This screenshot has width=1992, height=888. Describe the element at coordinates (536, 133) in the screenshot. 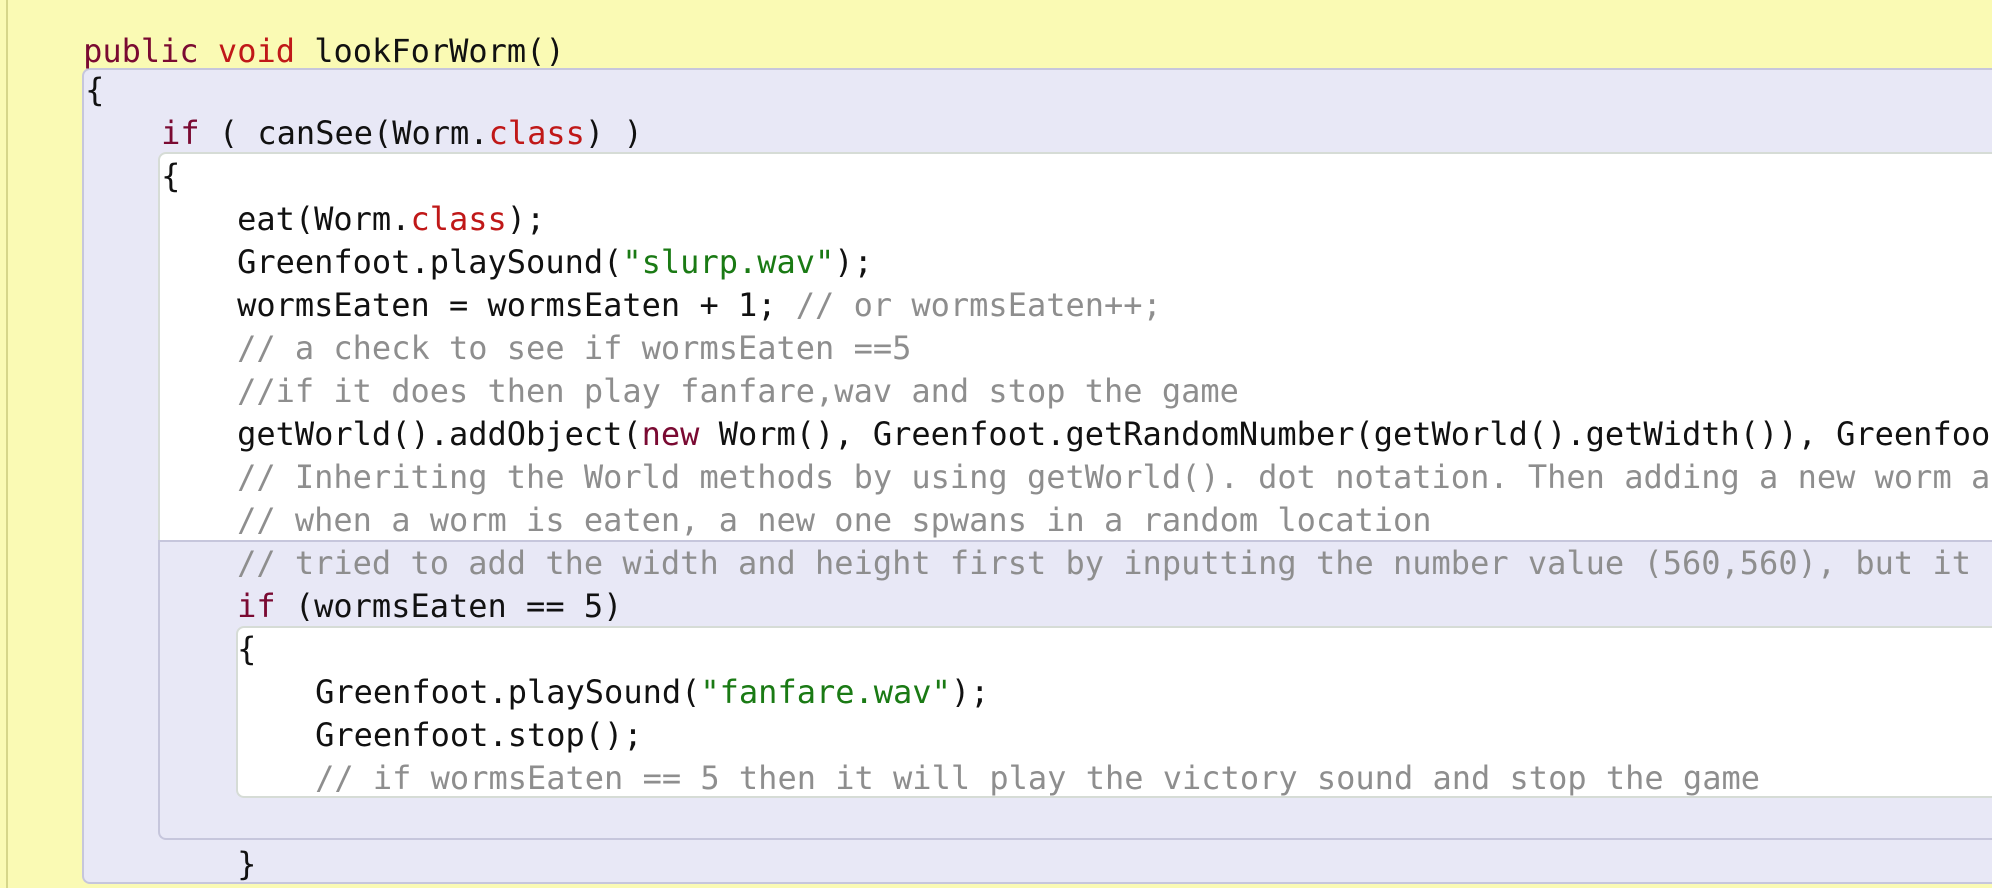

I see `keyword-class: class` at that location.